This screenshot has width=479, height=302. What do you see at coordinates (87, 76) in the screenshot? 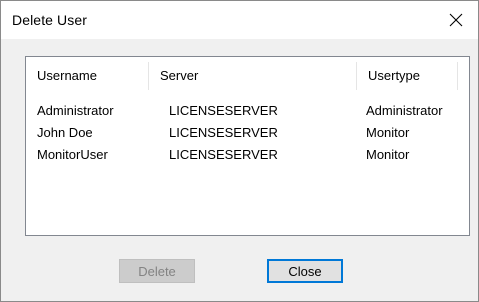
I see `column-header-username: Username` at bounding box center [87, 76].